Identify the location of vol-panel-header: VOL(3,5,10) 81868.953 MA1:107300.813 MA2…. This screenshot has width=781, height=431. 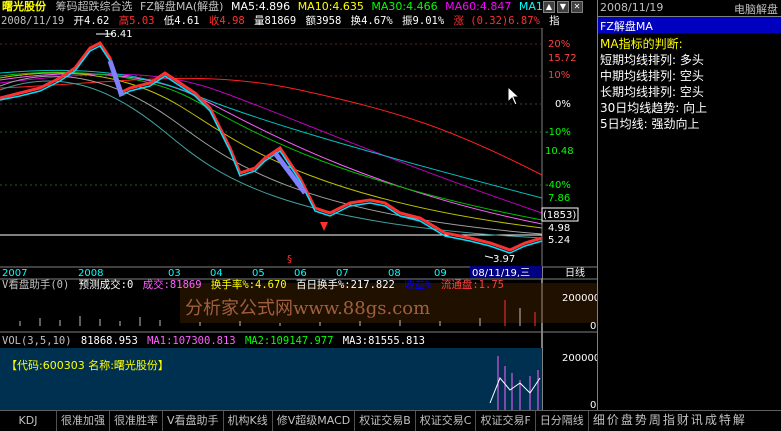
(272, 341).